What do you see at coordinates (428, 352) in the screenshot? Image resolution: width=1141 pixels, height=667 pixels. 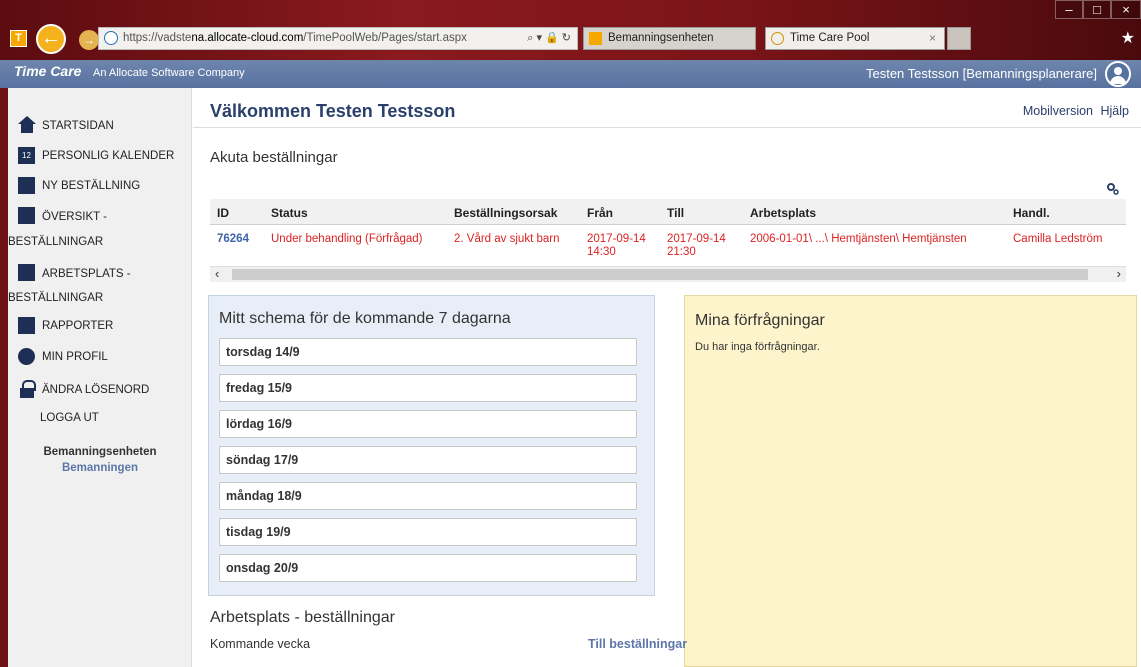 I see `schedule-day: torsdag 14/9` at bounding box center [428, 352].